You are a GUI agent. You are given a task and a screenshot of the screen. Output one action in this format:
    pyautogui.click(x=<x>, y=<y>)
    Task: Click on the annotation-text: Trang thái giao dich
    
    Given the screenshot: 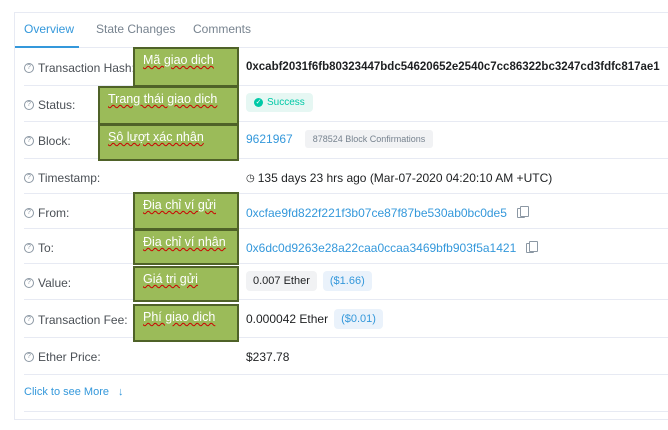 What is the action you would take?
    pyautogui.click(x=163, y=99)
    